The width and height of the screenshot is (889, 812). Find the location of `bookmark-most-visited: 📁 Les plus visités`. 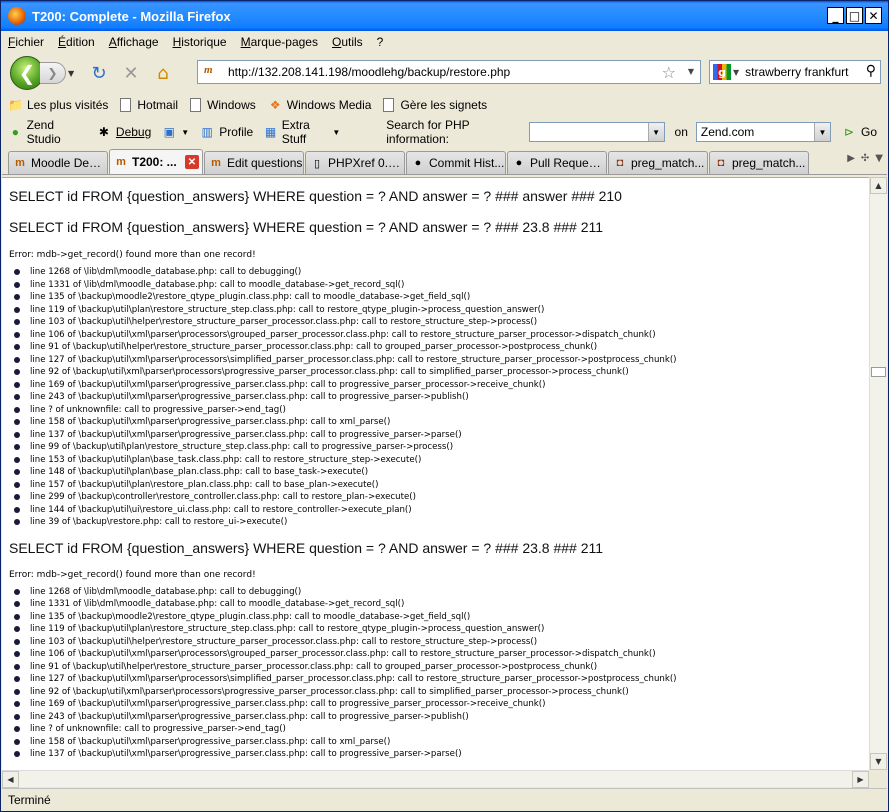

bookmark-most-visited: 📁 Les plus visités is located at coordinates (58, 105).